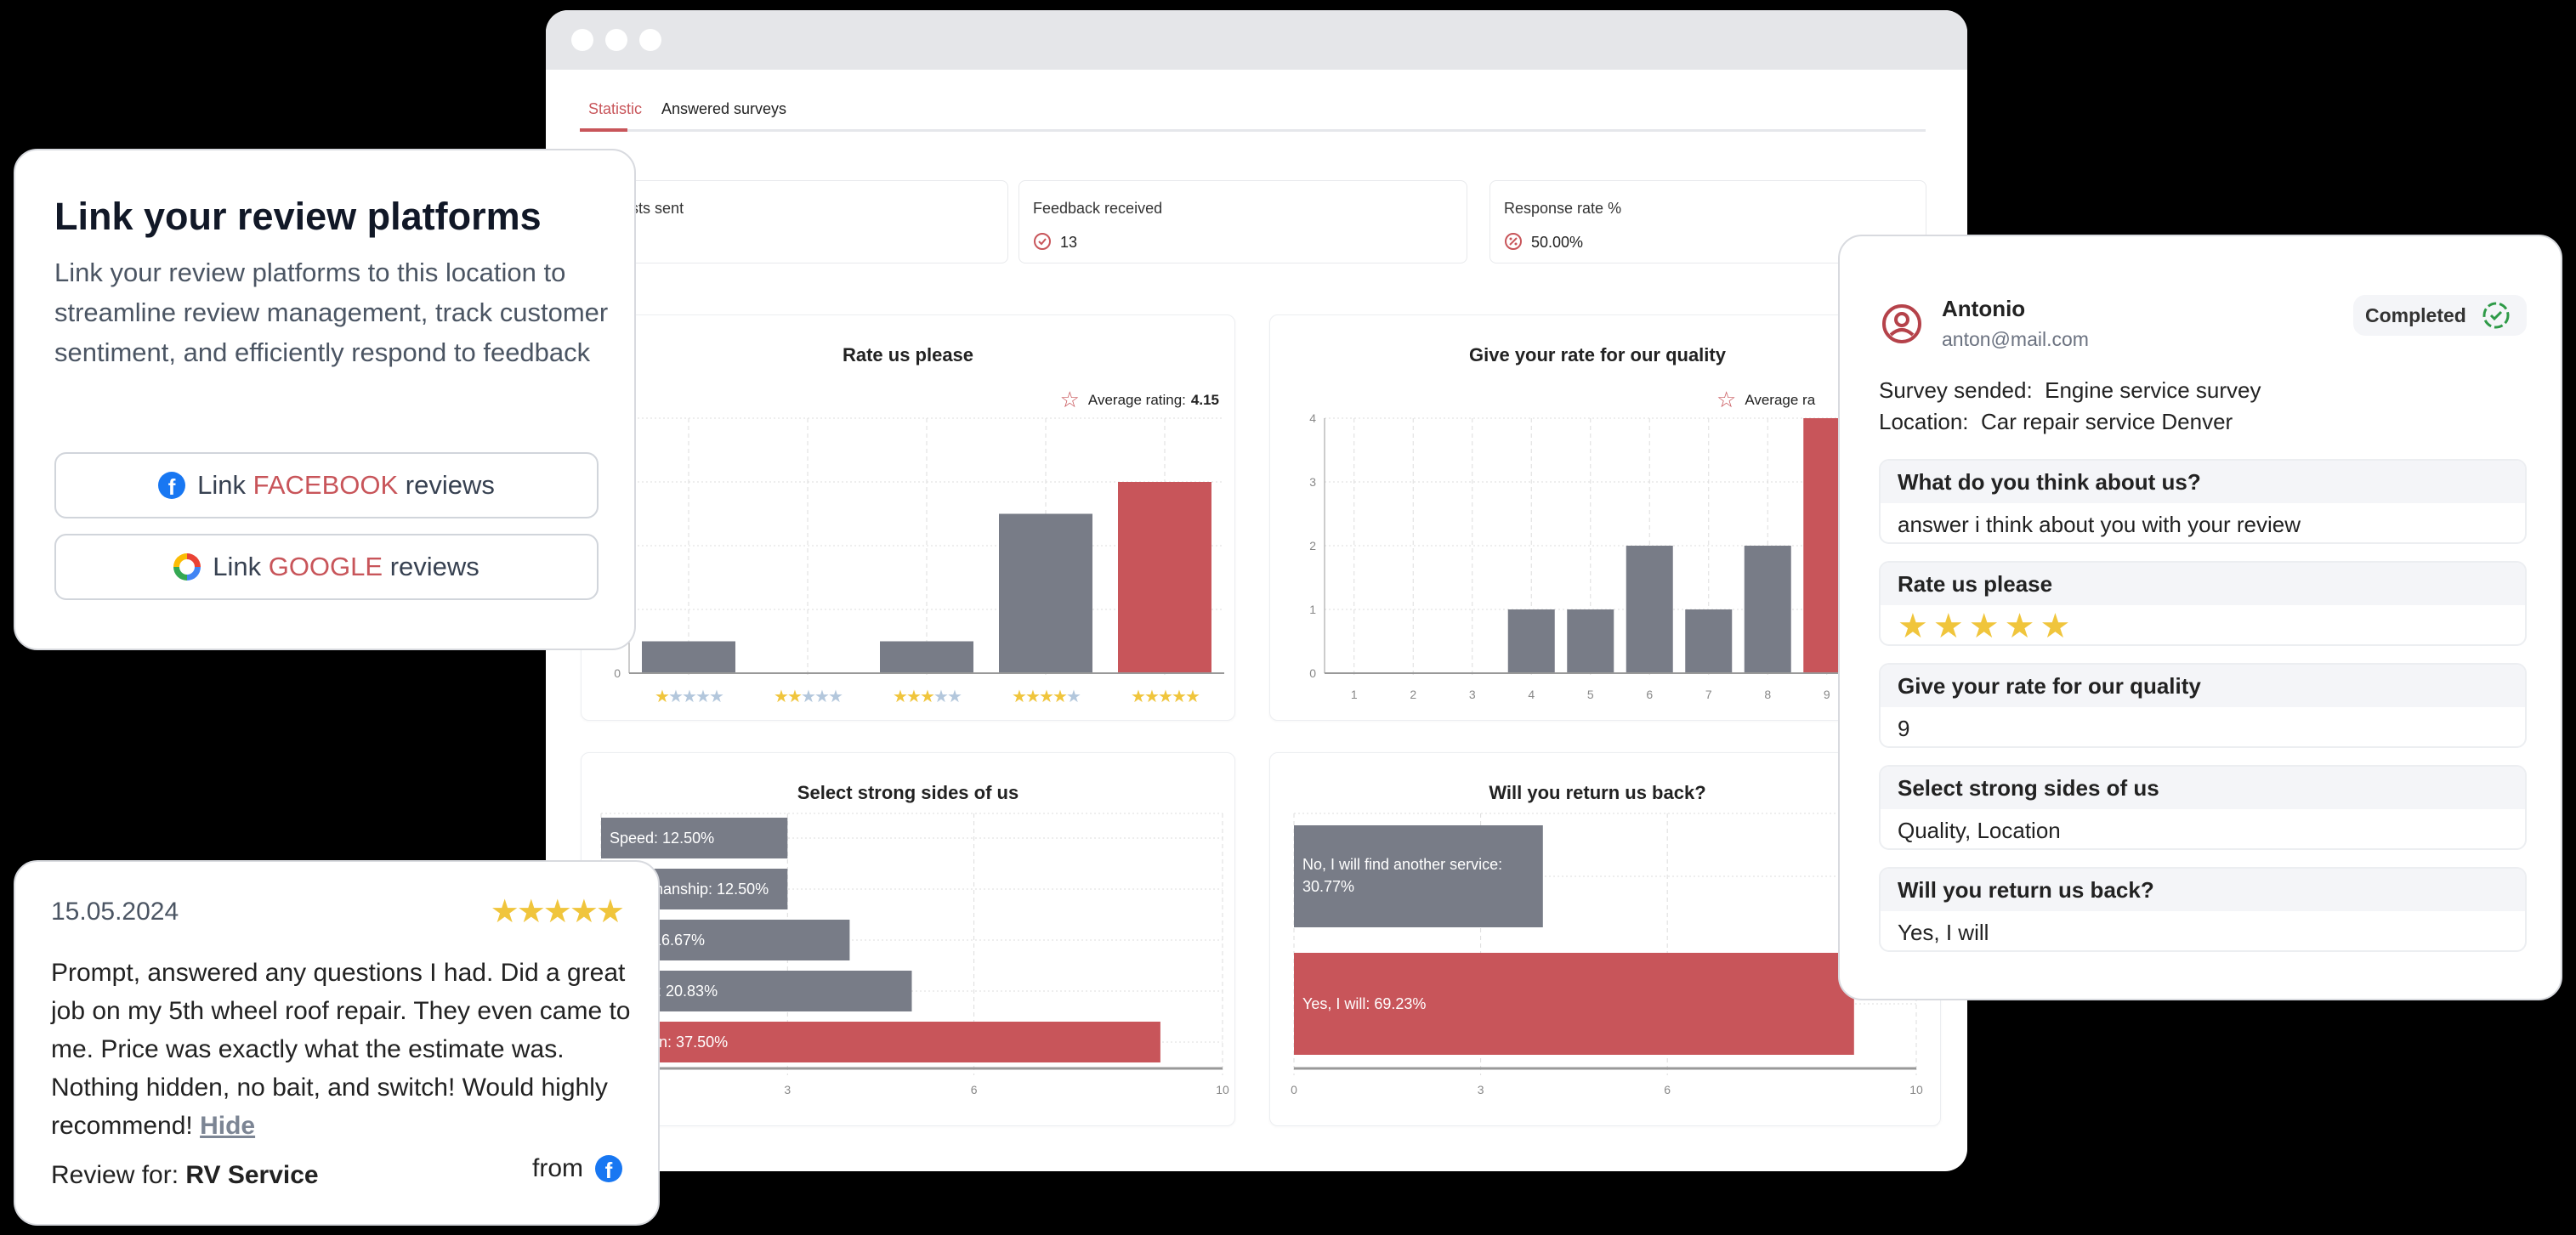  Describe the element at coordinates (1243, 221) in the screenshot. I see `stat-card-feedback-received: Feedback received 13` at that location.